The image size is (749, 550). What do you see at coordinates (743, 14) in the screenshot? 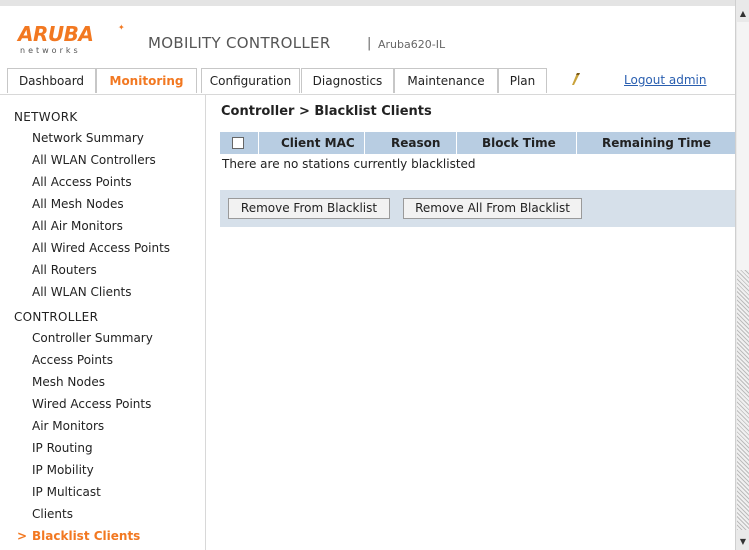
I see `scroll-up-arrow-icon: ▲` at bounding box center [743, 14].